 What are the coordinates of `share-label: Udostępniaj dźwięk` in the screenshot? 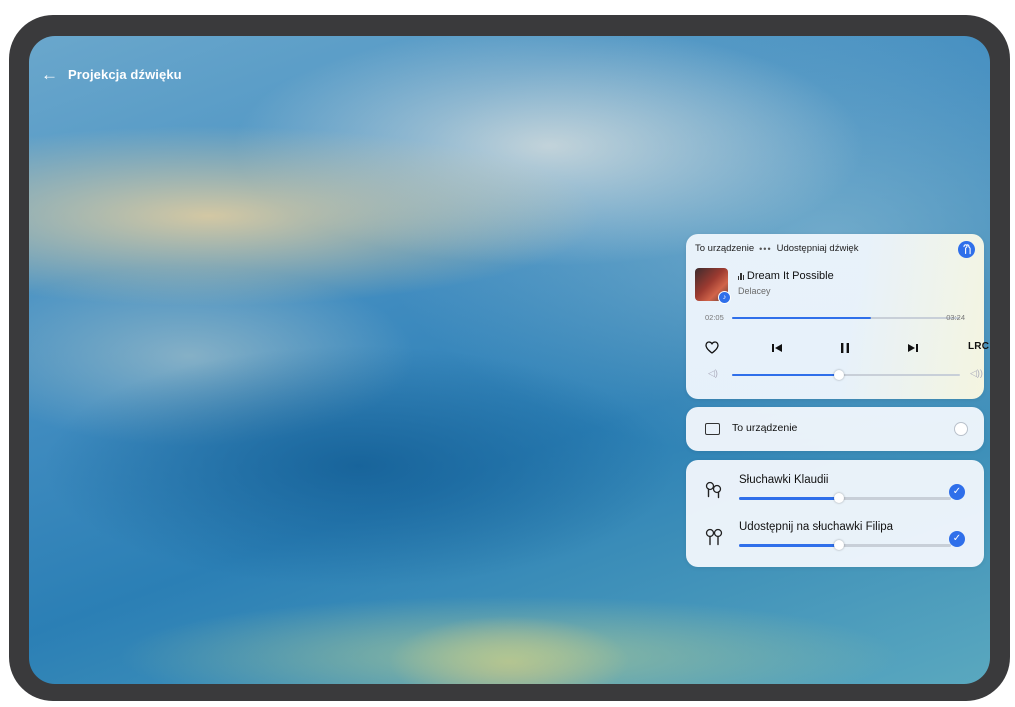 It's located at (817, 248).